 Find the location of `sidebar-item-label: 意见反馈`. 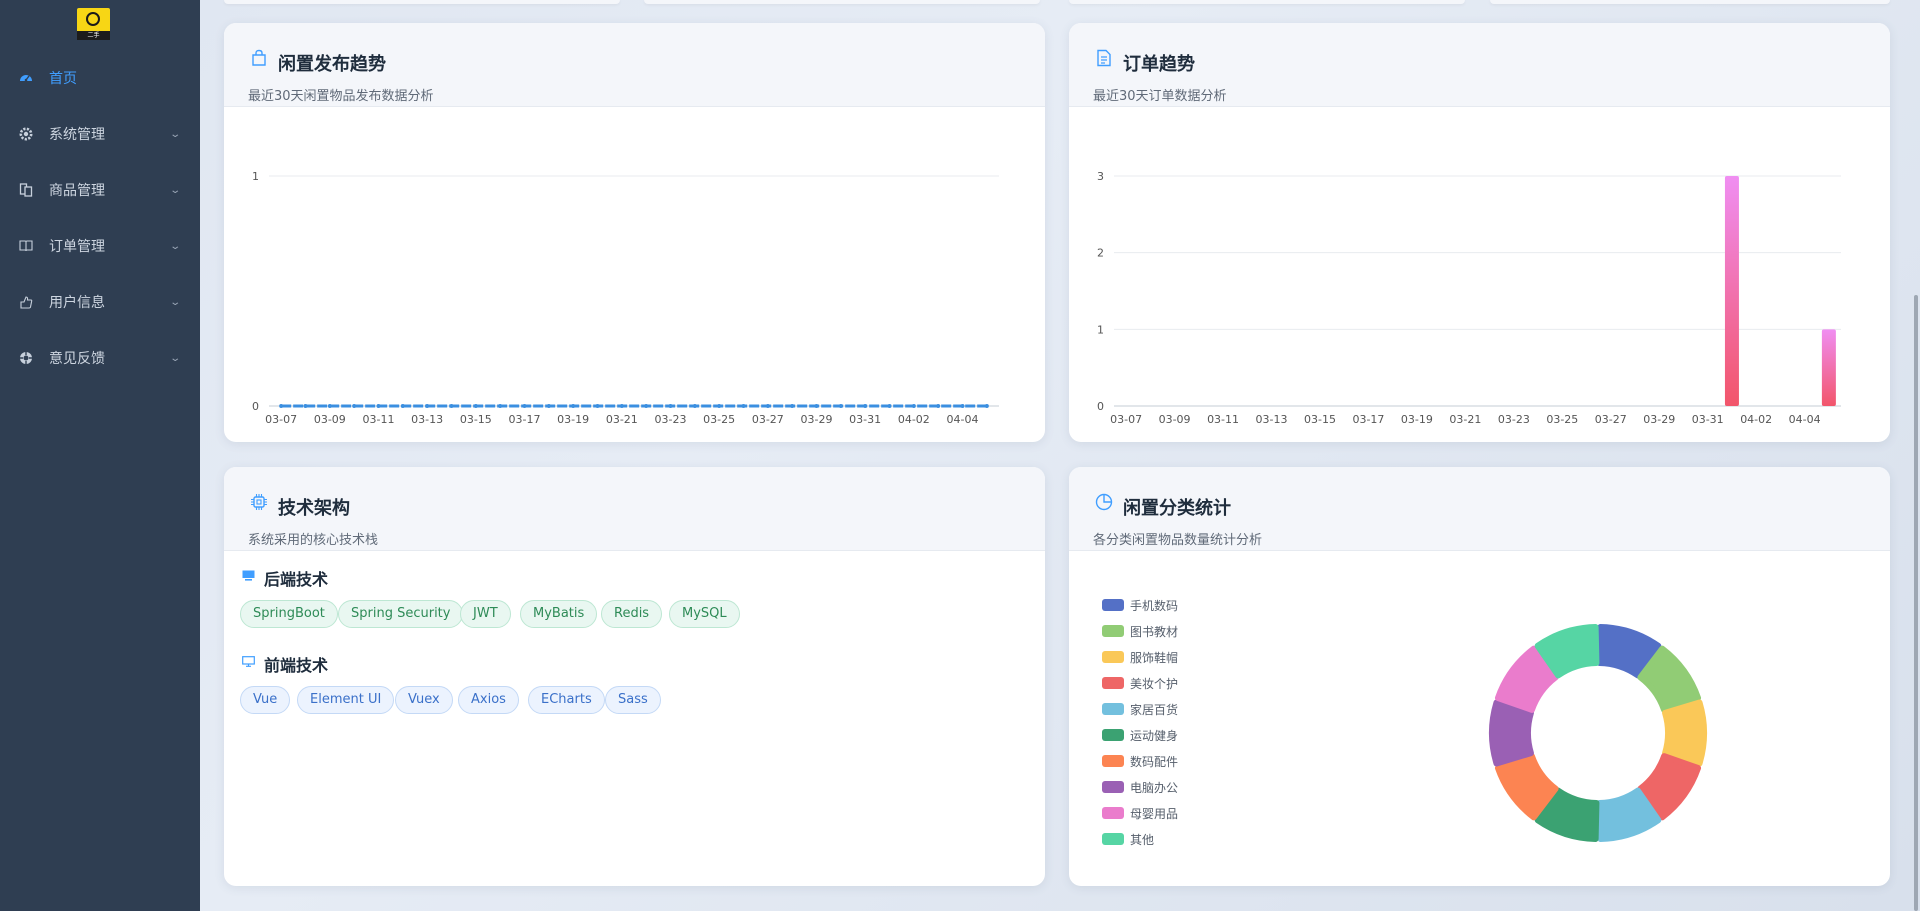

sidebar-item-label: 意见反馈 is located at coordinates (77, 359).